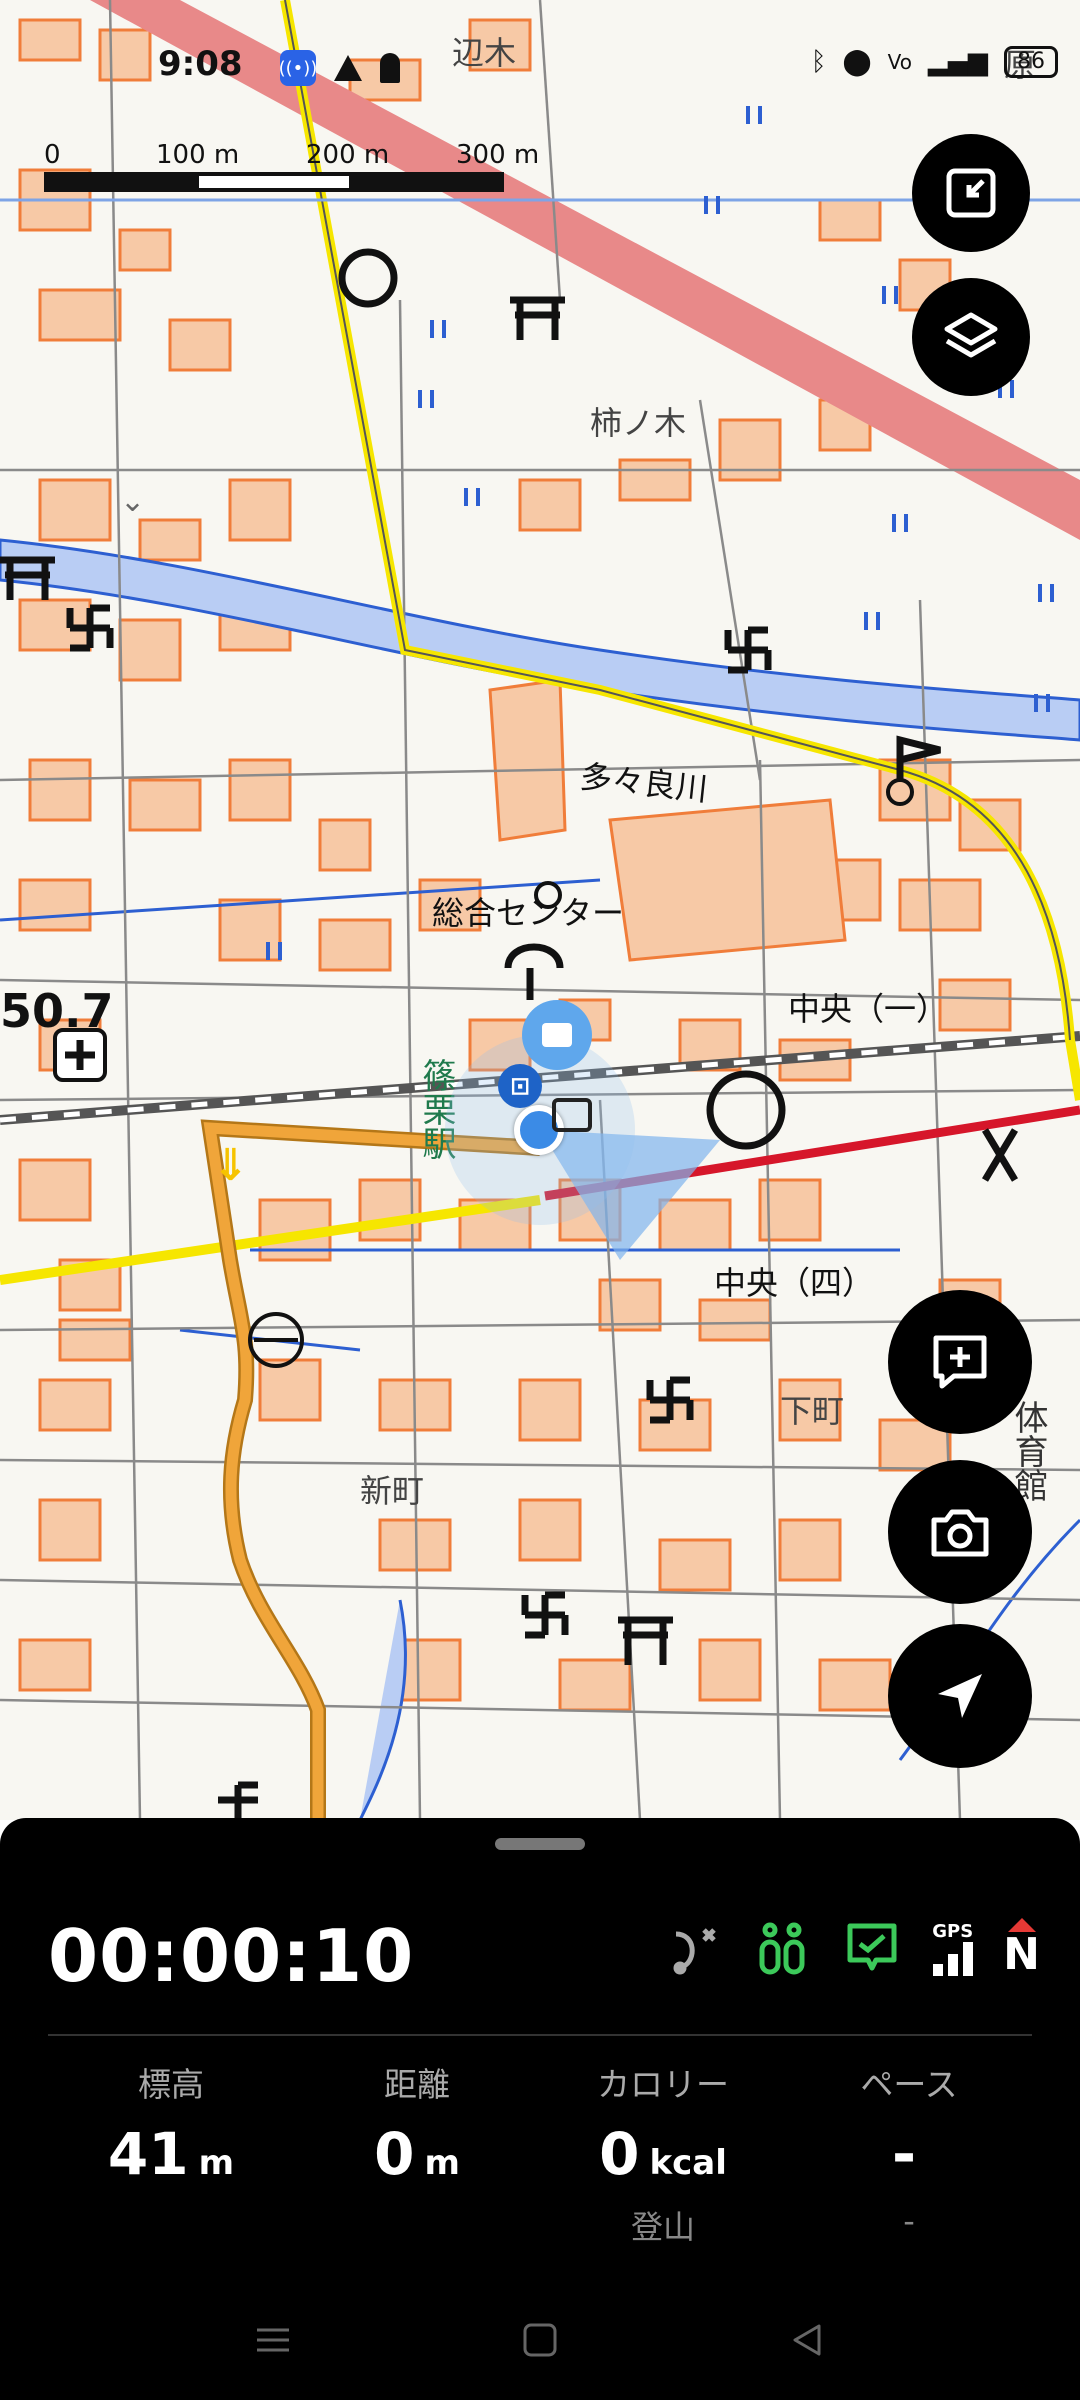 The width and height of the screenshot is (1080, 2400). Describe the element at coordinates (498, 155) in the screenshot. I see `scale-label-300: 300 m` at that location.